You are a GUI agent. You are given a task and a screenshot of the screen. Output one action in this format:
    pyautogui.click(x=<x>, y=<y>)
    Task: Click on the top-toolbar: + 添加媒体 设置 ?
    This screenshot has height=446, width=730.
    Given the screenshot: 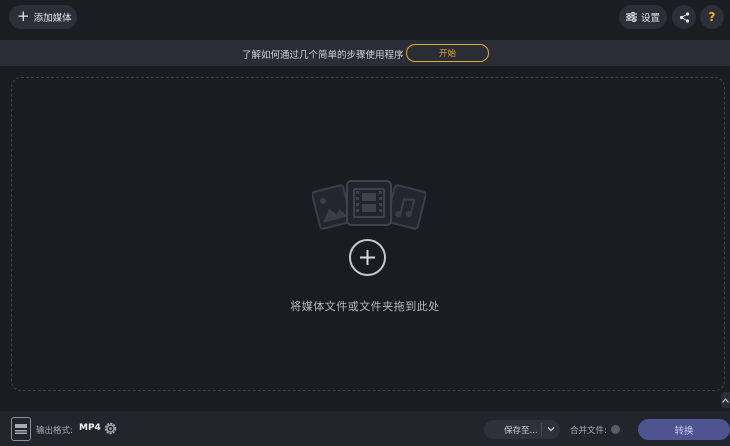 What is the action you would take?
    pyautogui.click(x=365, y=20)
    